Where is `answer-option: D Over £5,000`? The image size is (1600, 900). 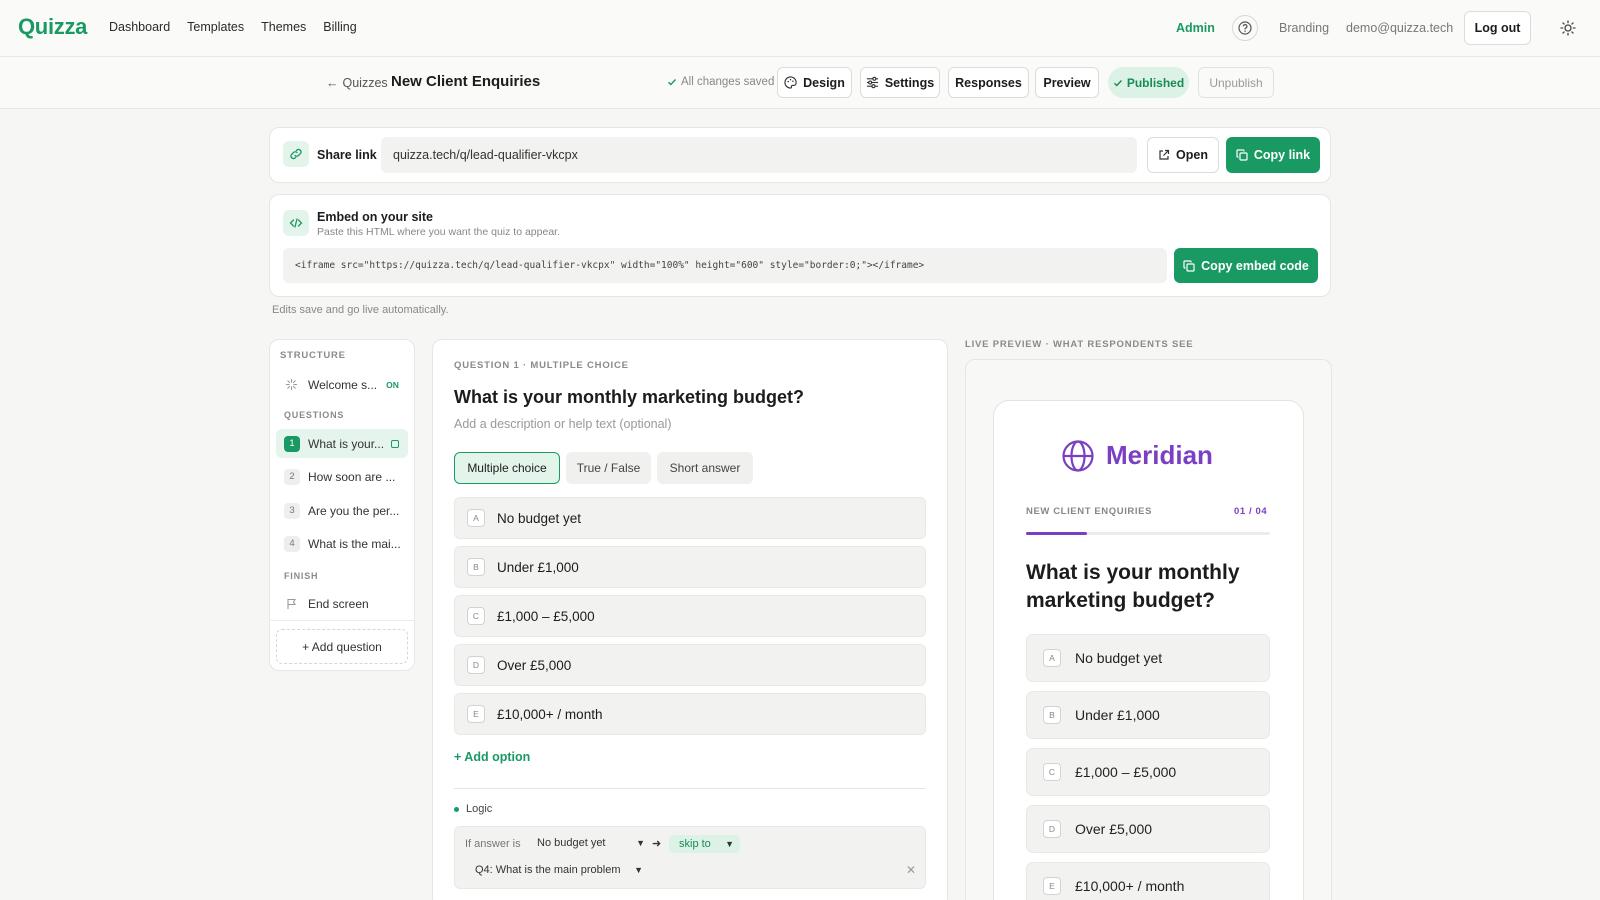
answer-option: D Over £5,000 is located at coordinates (690, 665).